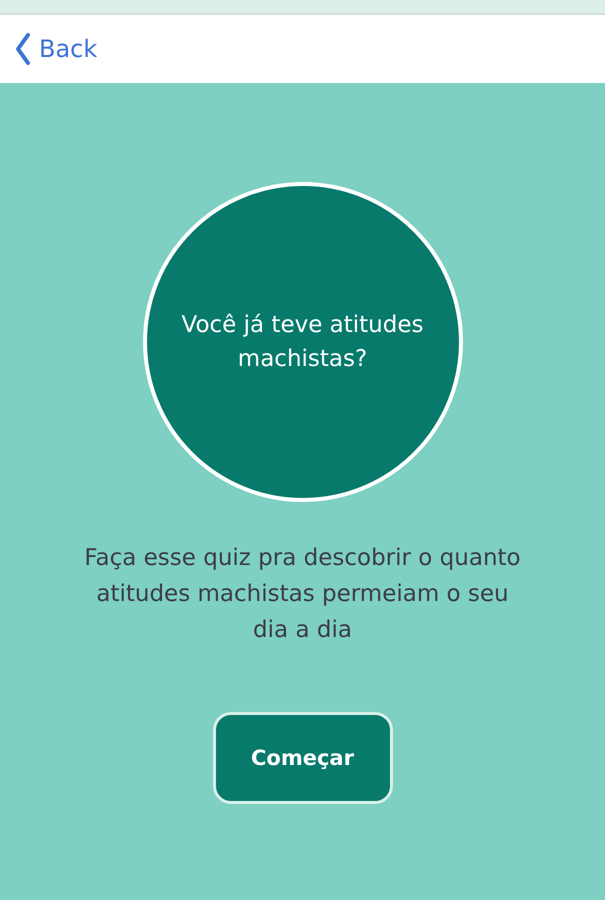  I want to click on start-button: Começar, so click(302, 758).